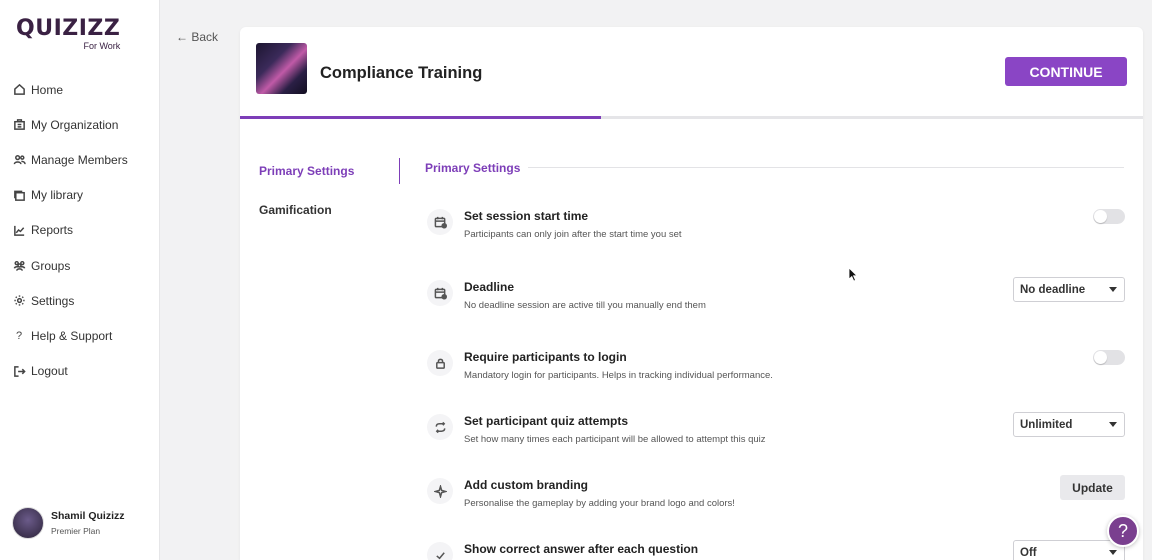 The height and width of the screenshot is (560, 1152). Describe the element at coordinates (1109, 357) in the screenshot. I see `require-login-toggle` at that location.